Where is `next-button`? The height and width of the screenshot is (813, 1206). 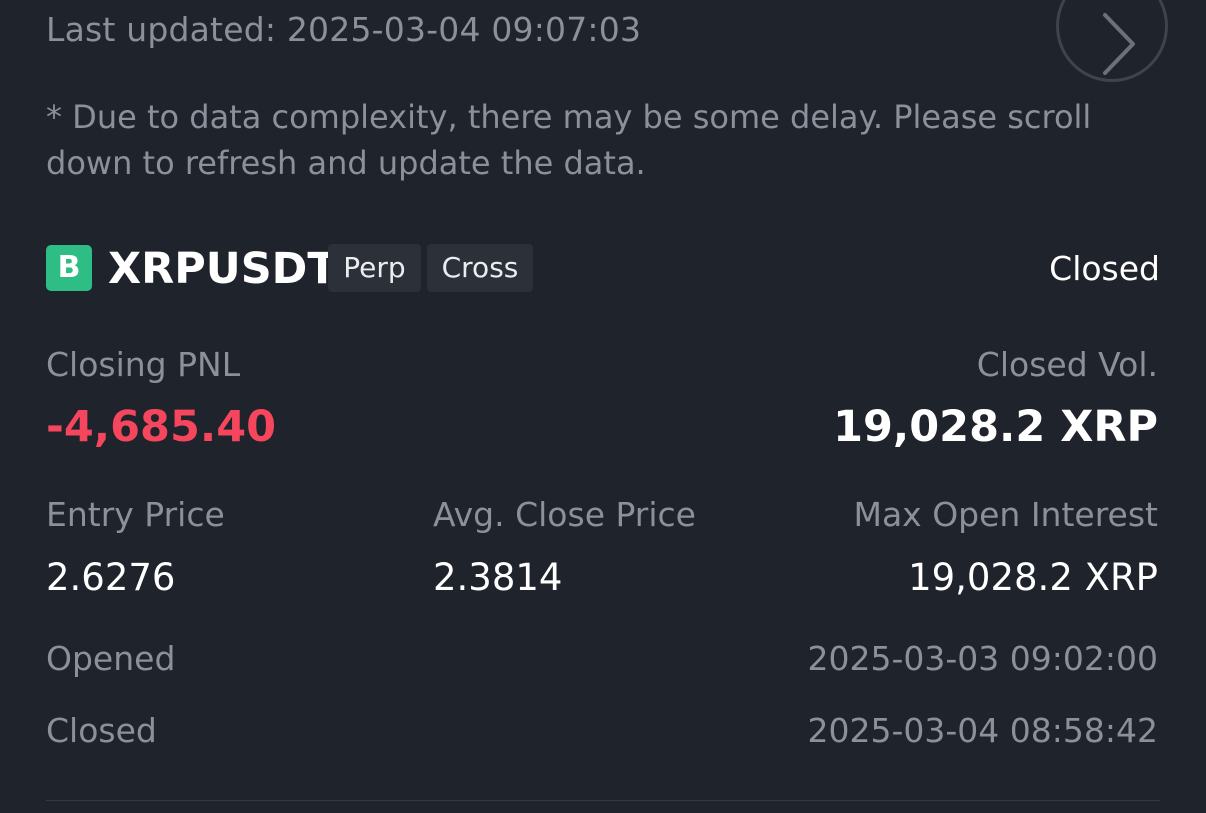
next-button is located at coordinates (1112, 41).